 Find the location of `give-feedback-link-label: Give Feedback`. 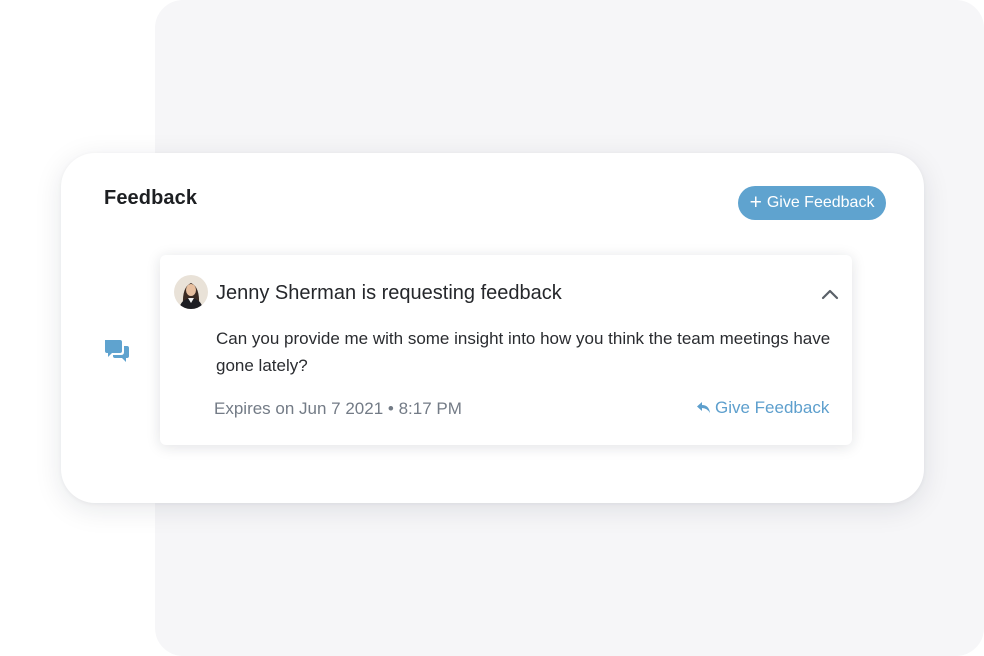

give-feedback-link-label: Give Feedback is located at coordinates (772, 407).